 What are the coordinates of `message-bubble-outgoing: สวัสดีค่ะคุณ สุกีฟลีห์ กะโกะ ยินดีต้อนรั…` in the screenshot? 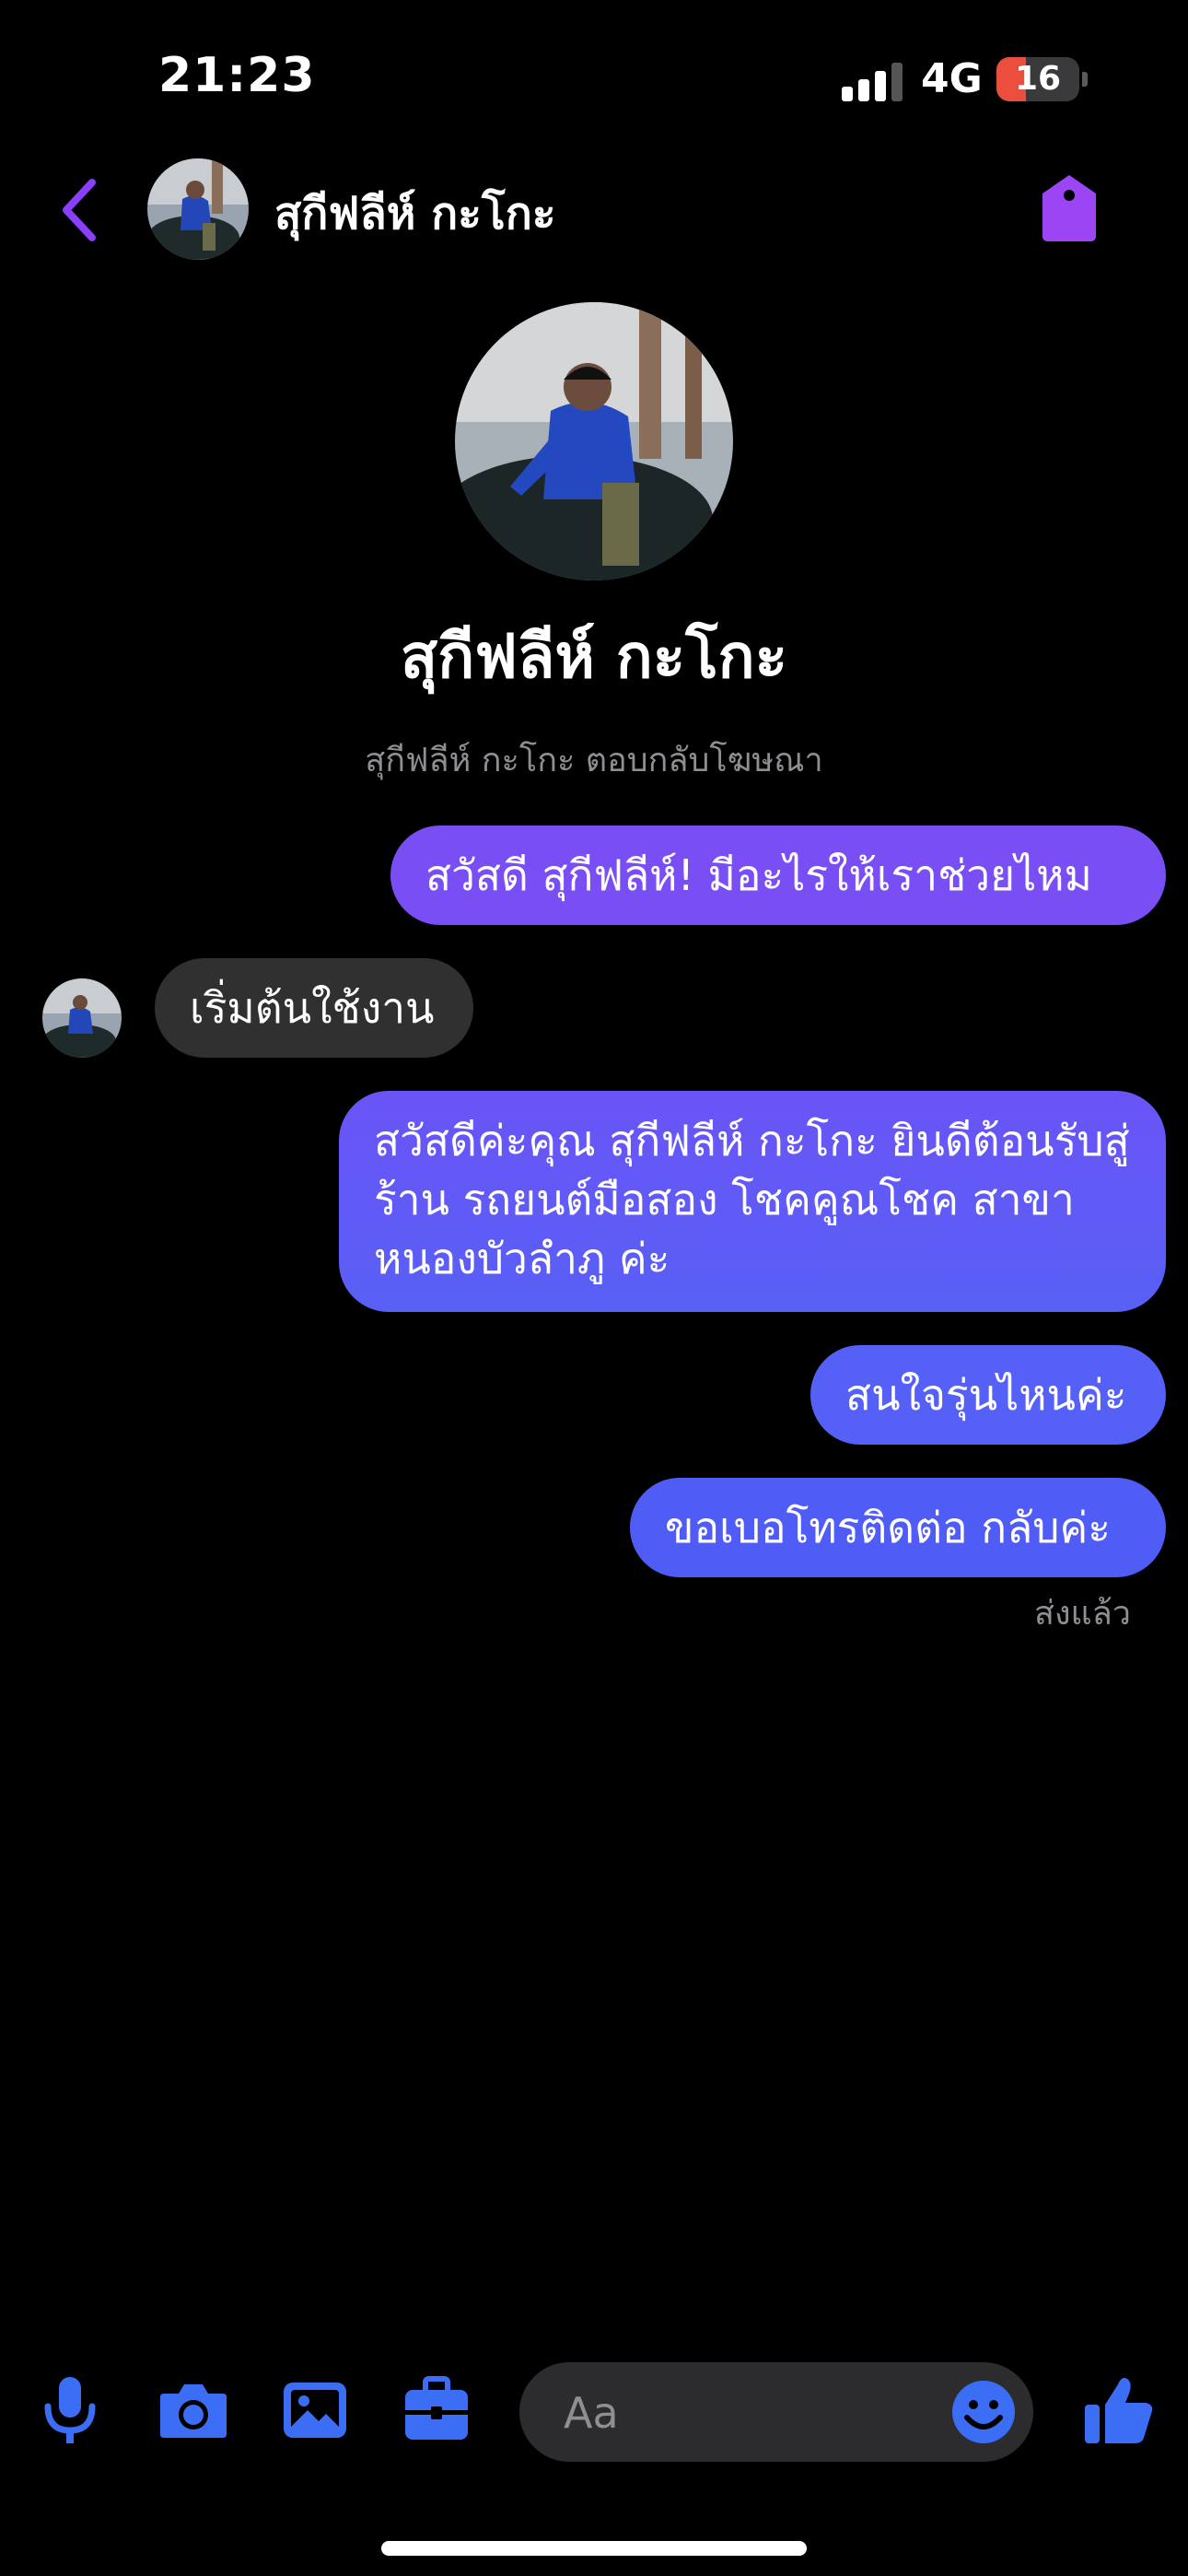 It's located at (753, 1201).